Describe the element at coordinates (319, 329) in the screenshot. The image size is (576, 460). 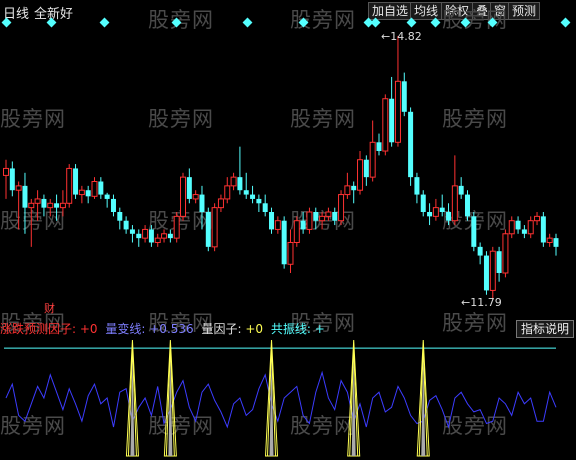
I see `resonance-value: +` at that location.